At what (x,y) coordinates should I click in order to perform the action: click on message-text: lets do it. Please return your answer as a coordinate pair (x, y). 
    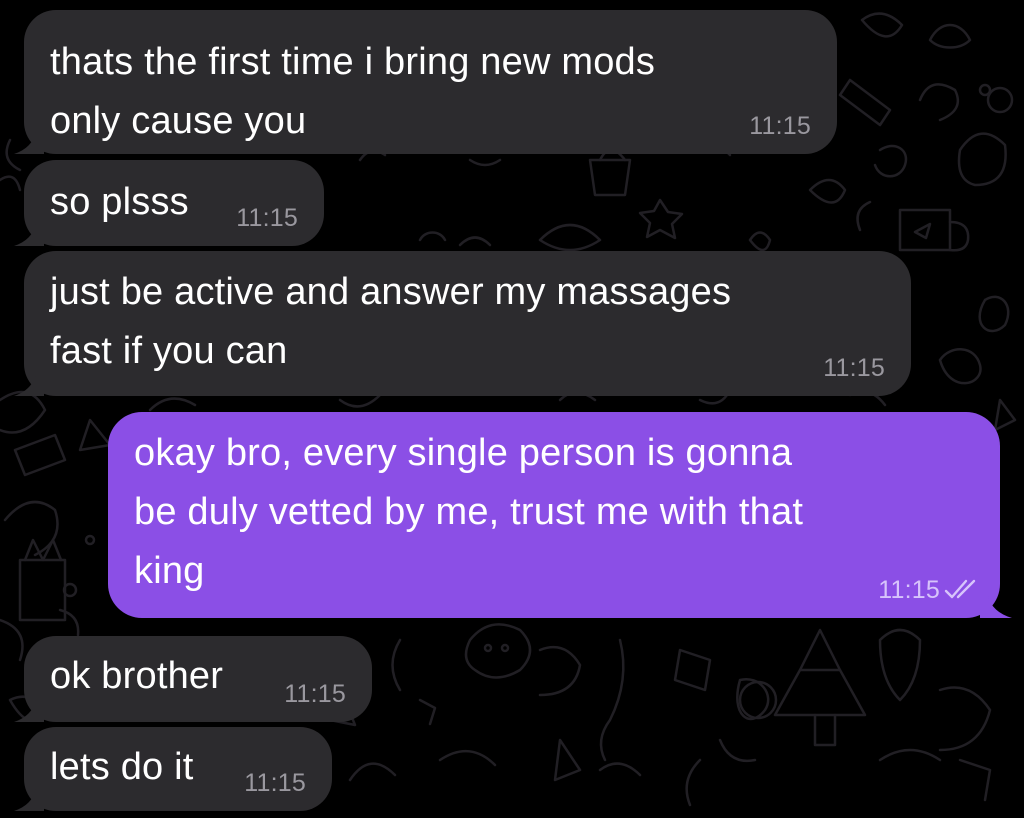
    Looking at the image, I should click on (122, 767).